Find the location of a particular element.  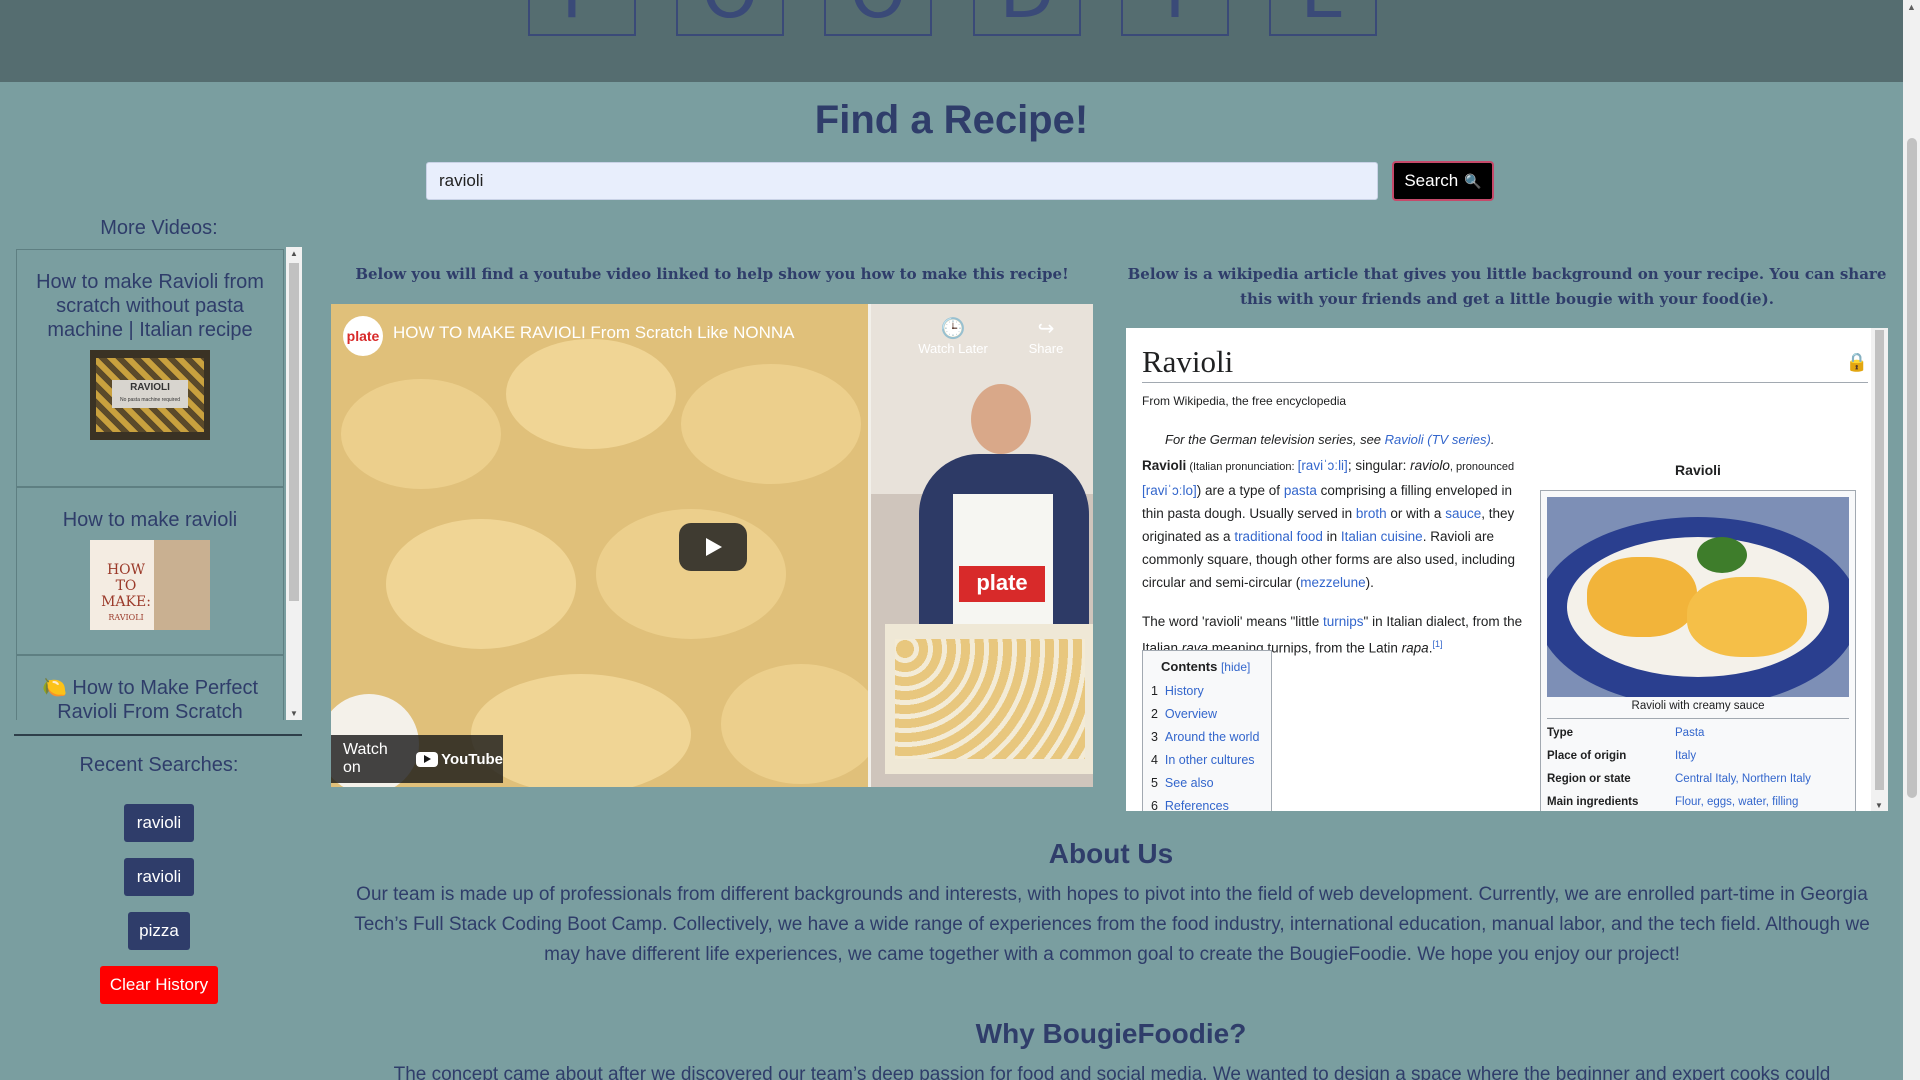

toc-link: Overview is located at coordinates (1191, 714).